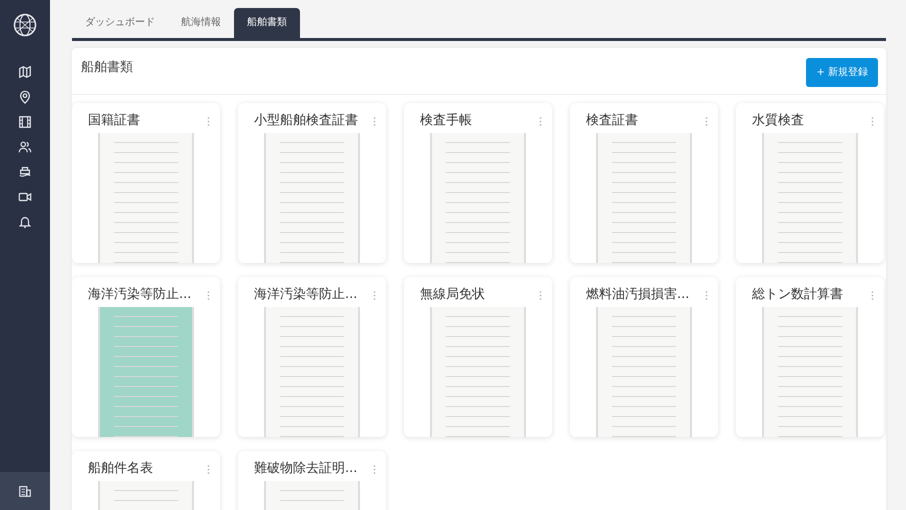 This screenshot has width=906, height=510. I want to click on building-icon, so click(25, 491).